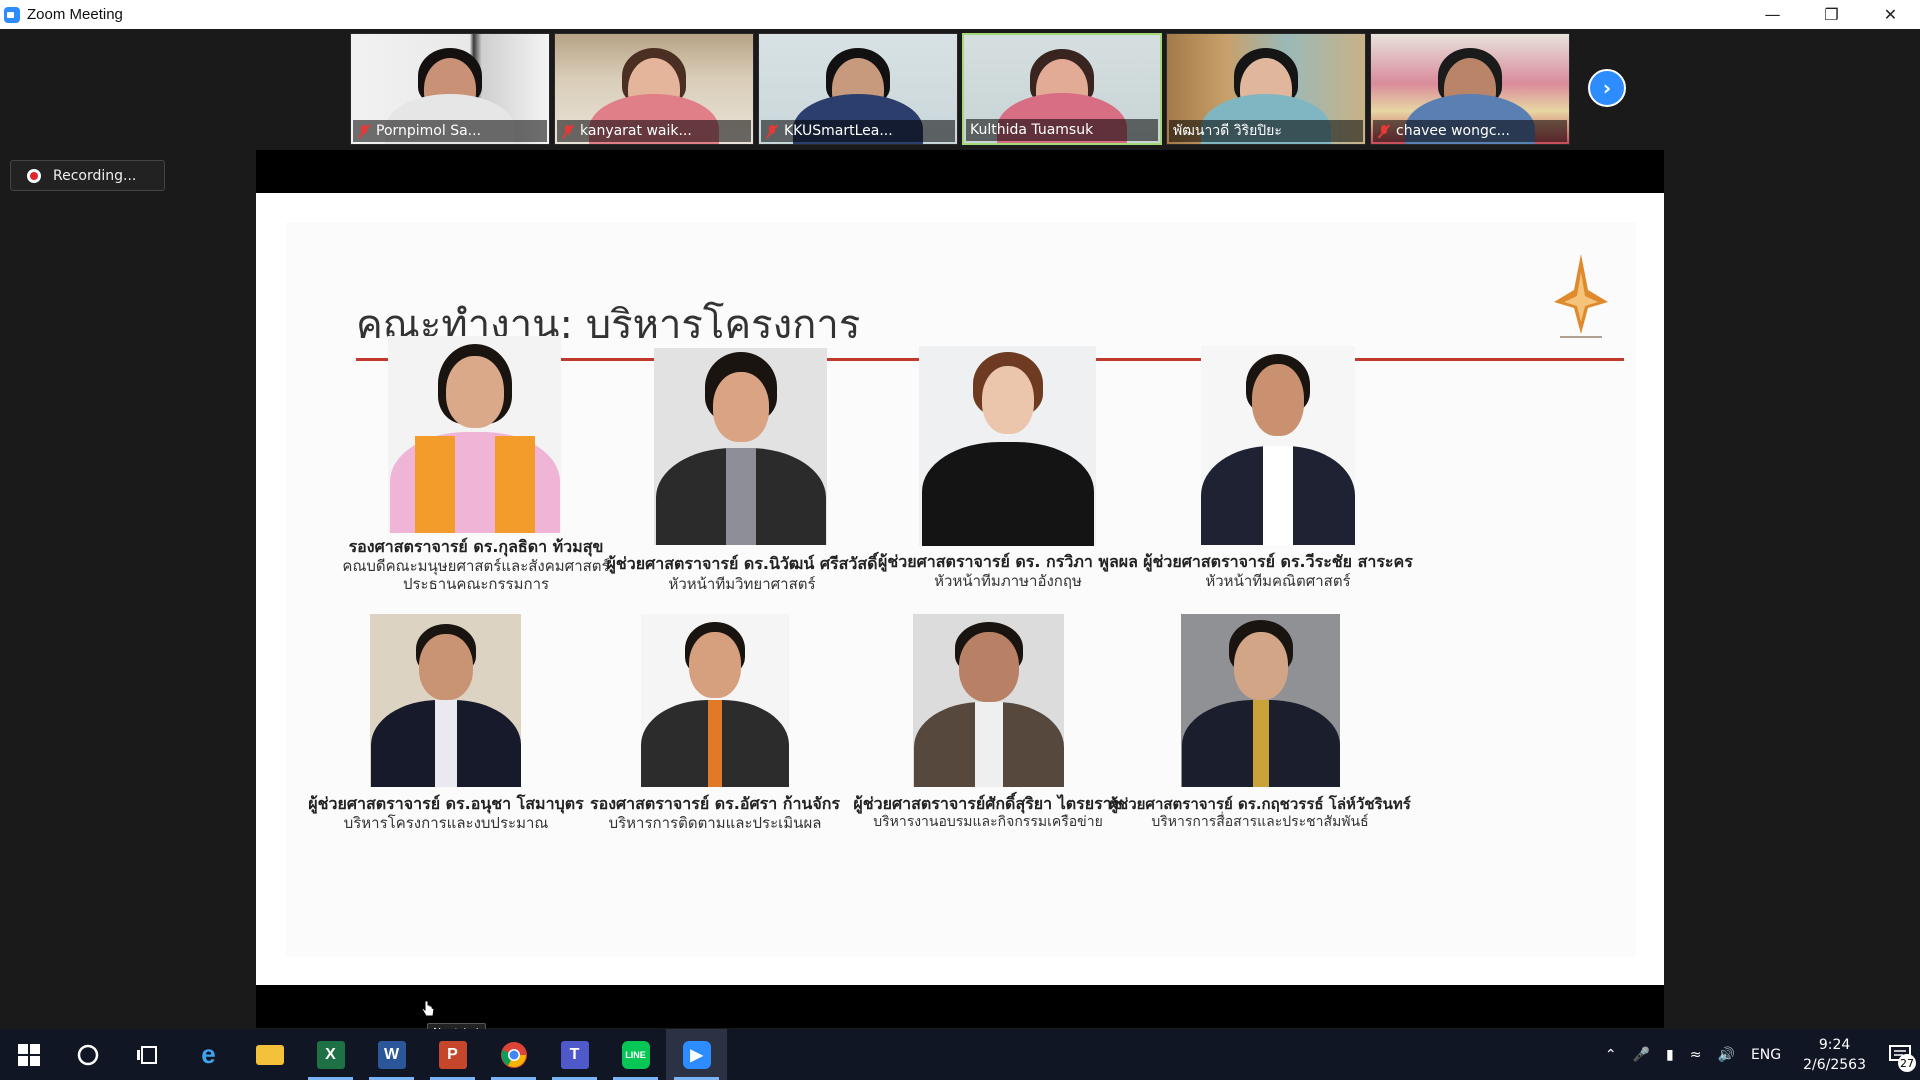 This screenshot has height=1080, width=1920. I want to click on next-participants-button: ›, so click(1607, 88).